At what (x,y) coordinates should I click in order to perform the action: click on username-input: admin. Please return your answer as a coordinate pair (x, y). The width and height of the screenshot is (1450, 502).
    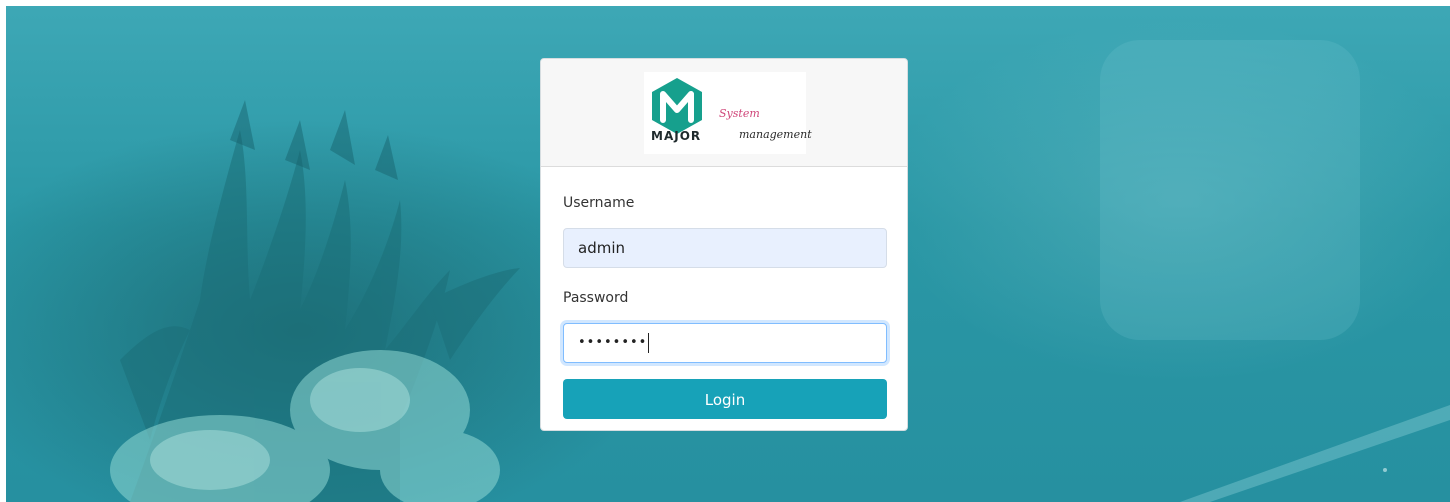
    Looking at the image, I should click on (725, 248).